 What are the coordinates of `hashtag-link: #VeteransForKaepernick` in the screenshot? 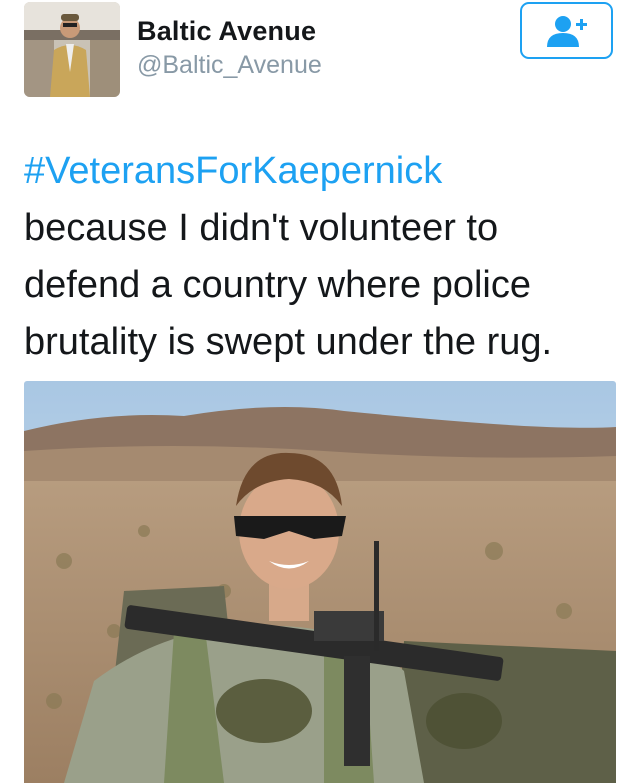 It's located at (324, 171).